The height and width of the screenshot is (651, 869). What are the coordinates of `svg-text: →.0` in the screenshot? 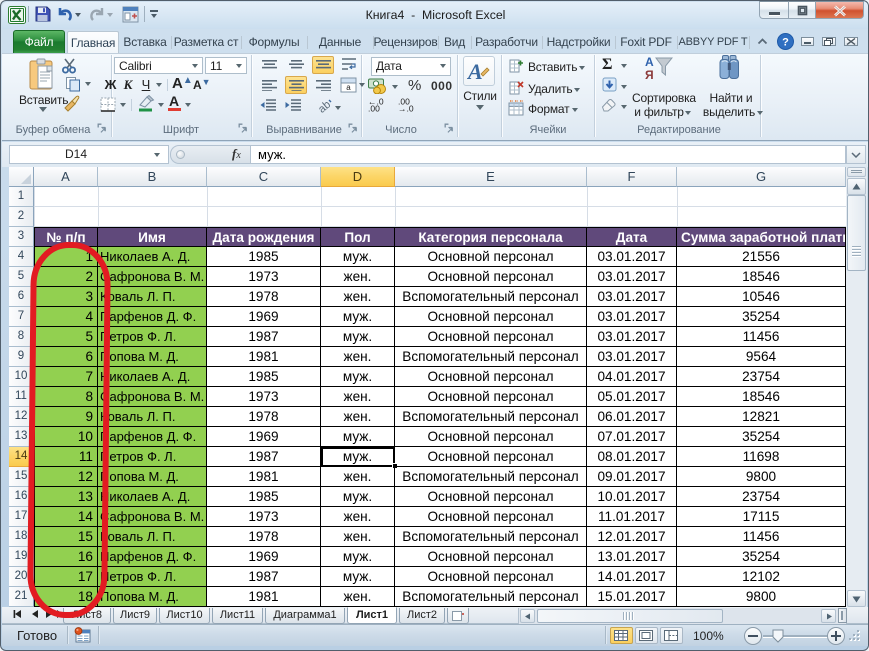 It's located at (406, 108).